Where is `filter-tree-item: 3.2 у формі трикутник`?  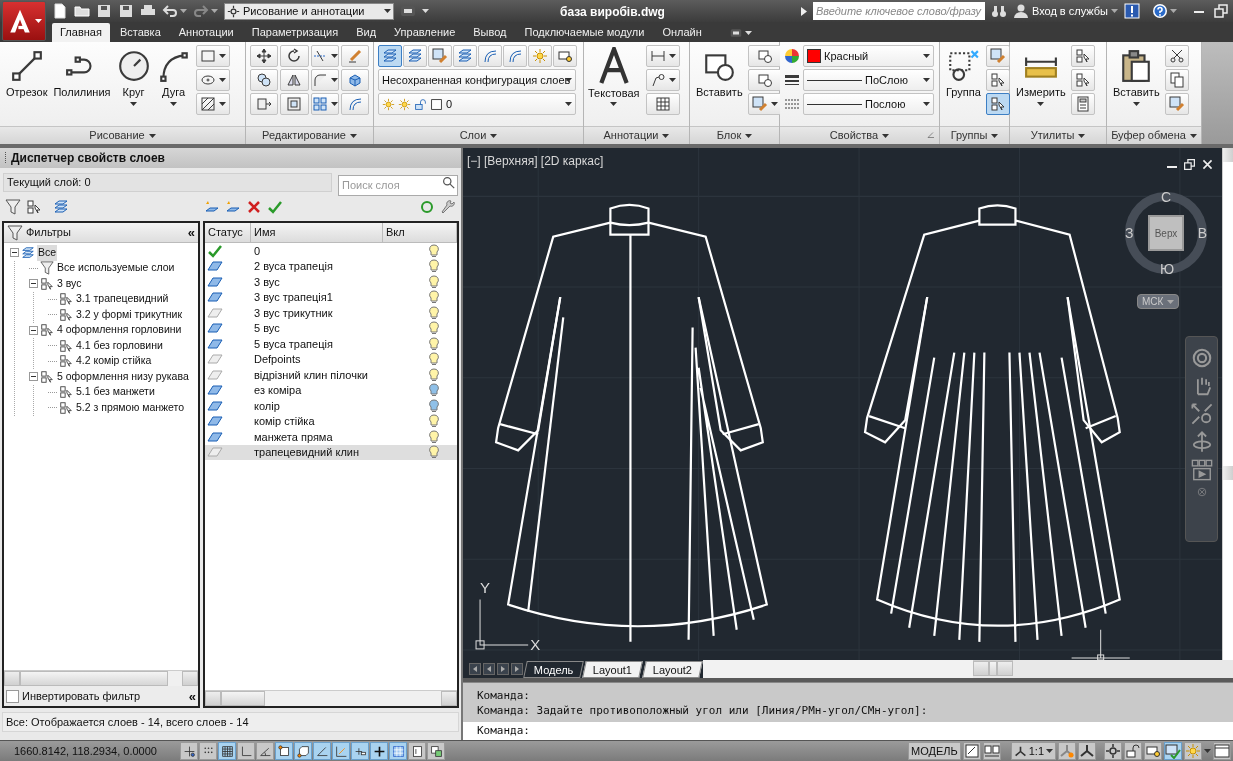 filter-tree-item: 3.2 у формі трикутник is located at coordinates (129, 314).